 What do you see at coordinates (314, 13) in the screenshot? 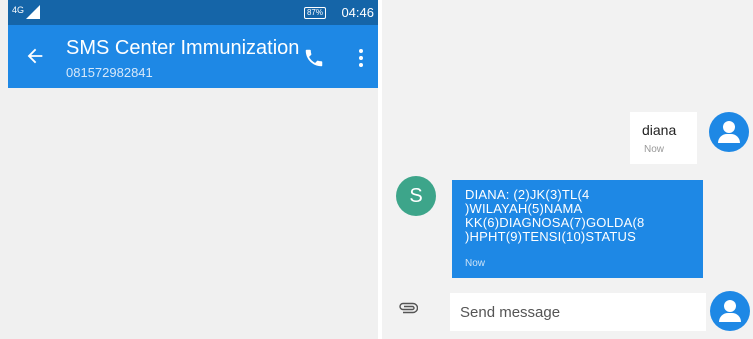
I see `battery-indicator: 87%` at bounding box center [314, 13].